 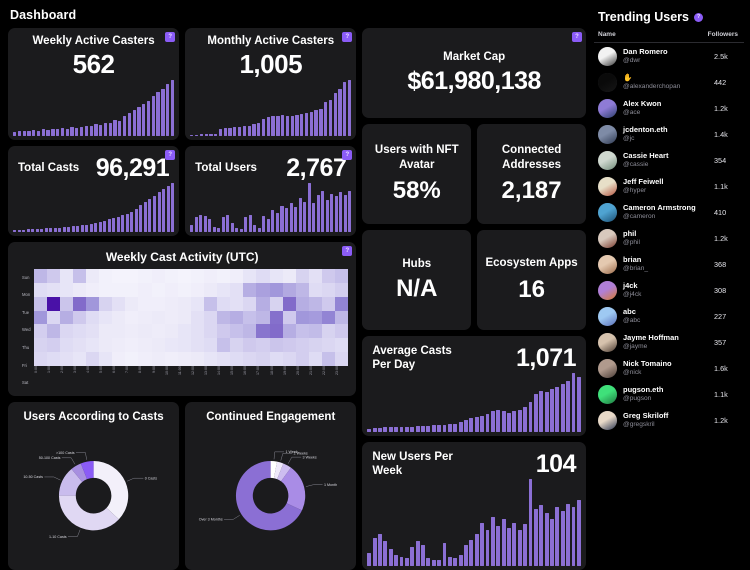 What do you see at coordinates (669, 108) in the screenshot?
I see `user-list-item: Alex Kwon @ace 1.2k` at bounding box center [669, 108].